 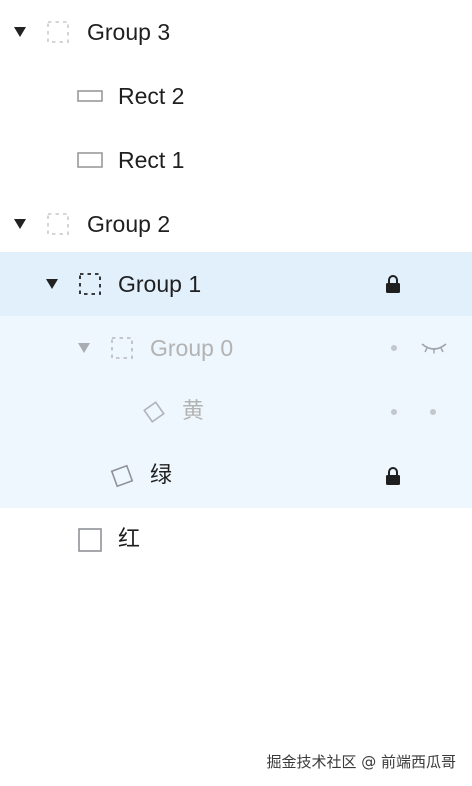 I want to click on layer-row-yellow: 黄, so click(x=236, y=412).